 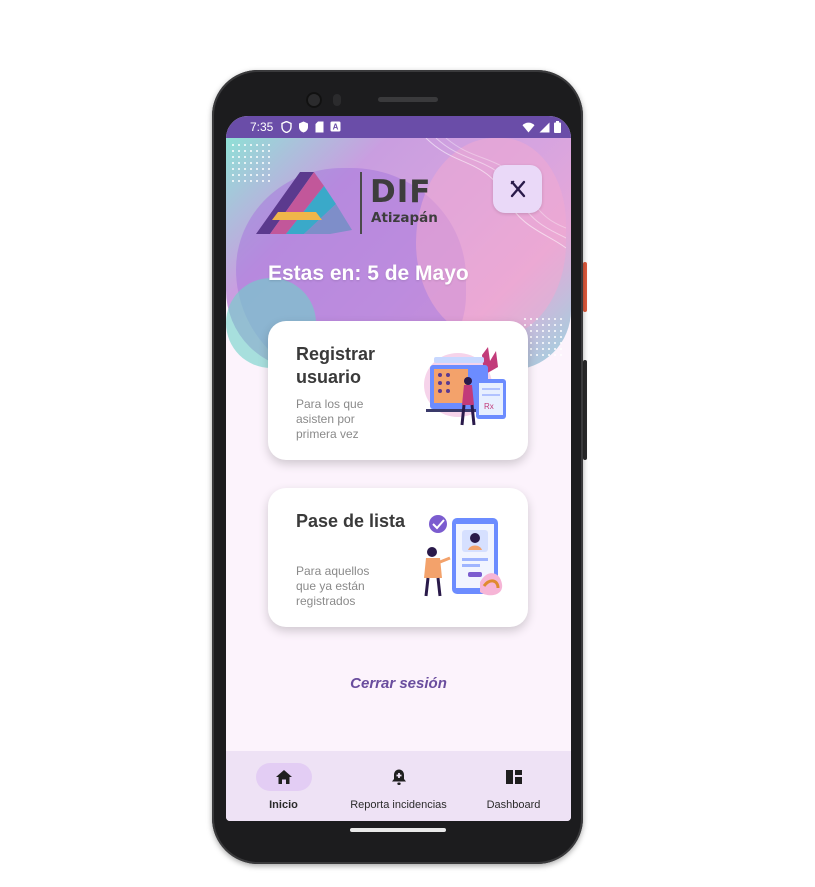 What do you see at coordinates (465, 386) in the screenshot?
I see `registration-illustration: Rx` at bounding box center [465, 386].